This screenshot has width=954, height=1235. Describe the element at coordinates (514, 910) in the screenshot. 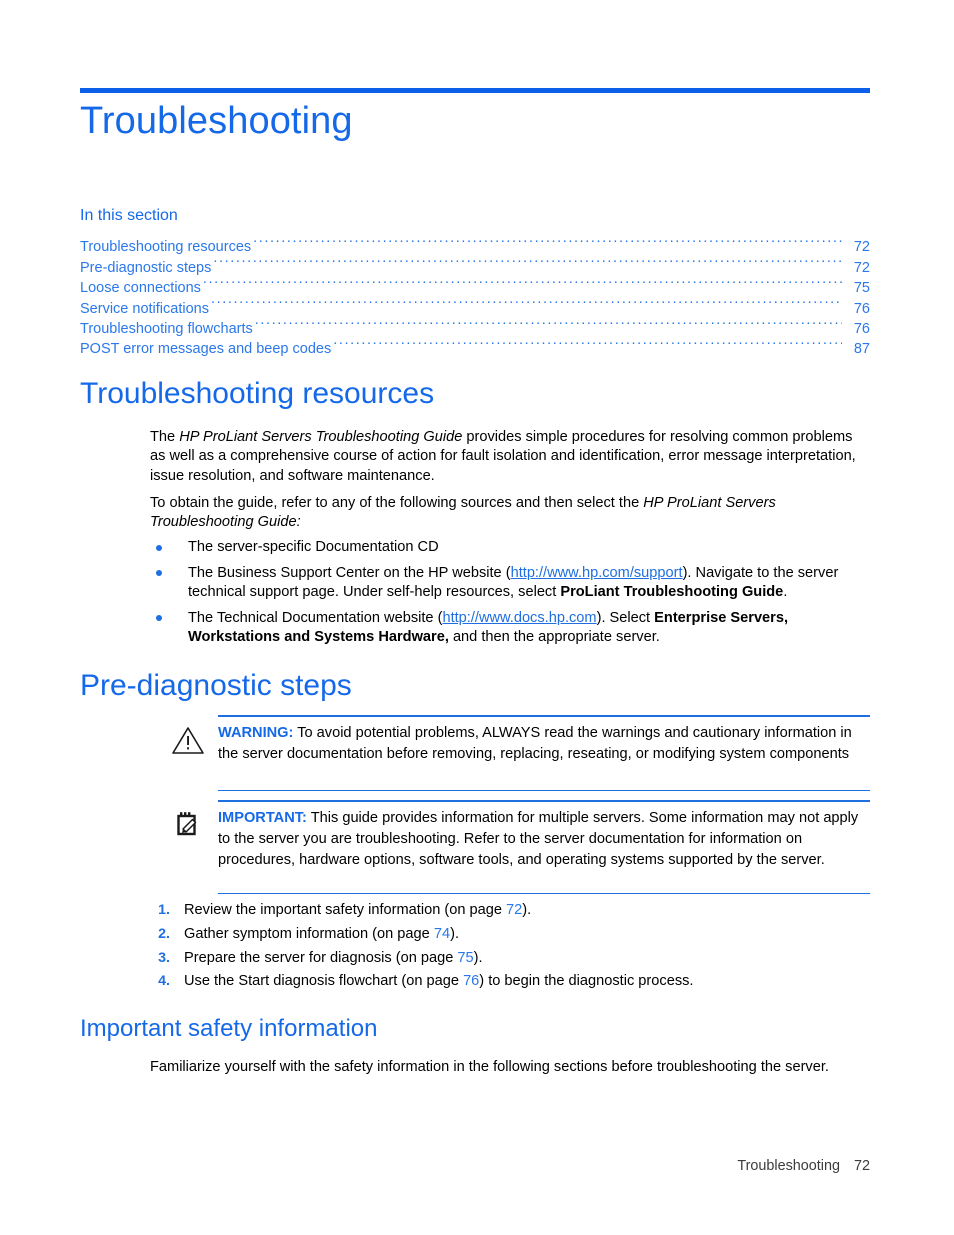

I see `page-reference: 72` at that location.